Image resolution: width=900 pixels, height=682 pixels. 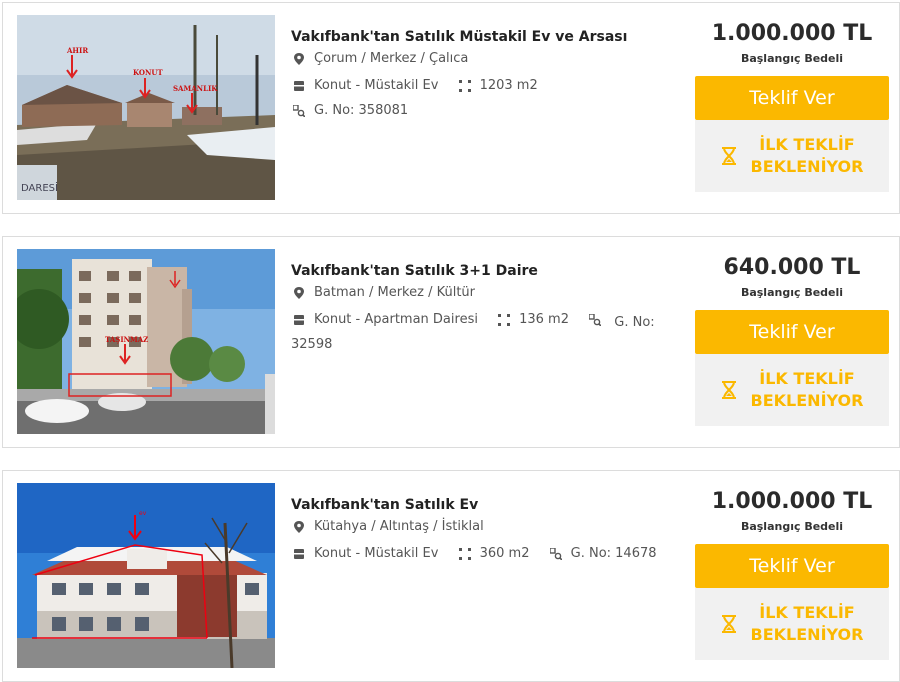 What do you see at coordinates (792, 267) in the screenshot?
I see `starting-price: 640.000 TL` at bounding box center [792, 267].